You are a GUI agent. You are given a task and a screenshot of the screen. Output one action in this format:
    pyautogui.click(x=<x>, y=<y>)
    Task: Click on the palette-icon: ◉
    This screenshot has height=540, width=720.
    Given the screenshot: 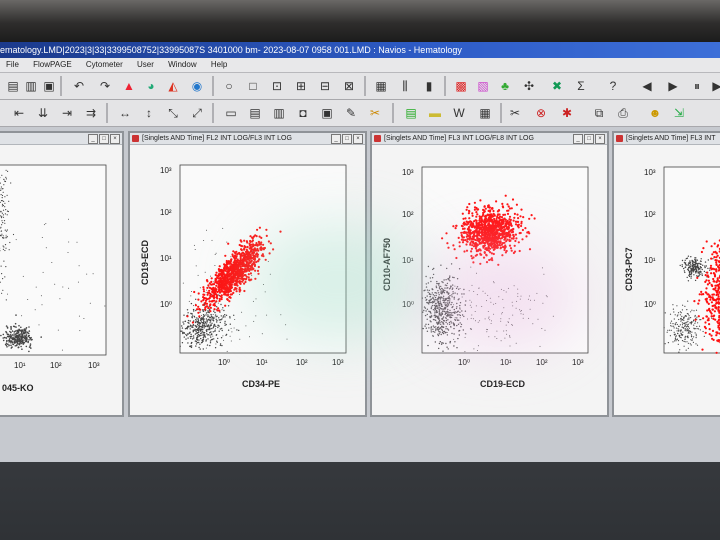 What is the action you would take?
    pyautogui.click(x=197, y=86)
    